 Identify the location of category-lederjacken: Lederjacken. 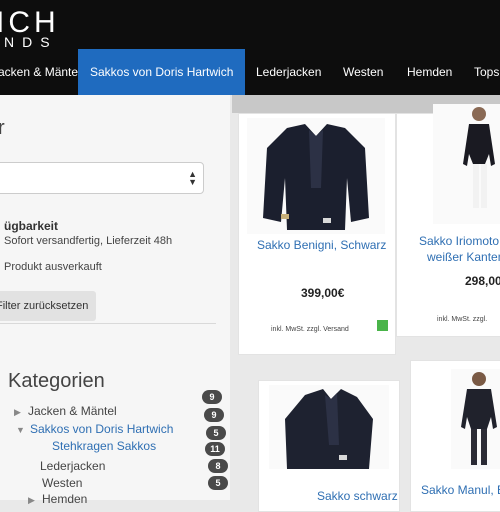
(72, 466).